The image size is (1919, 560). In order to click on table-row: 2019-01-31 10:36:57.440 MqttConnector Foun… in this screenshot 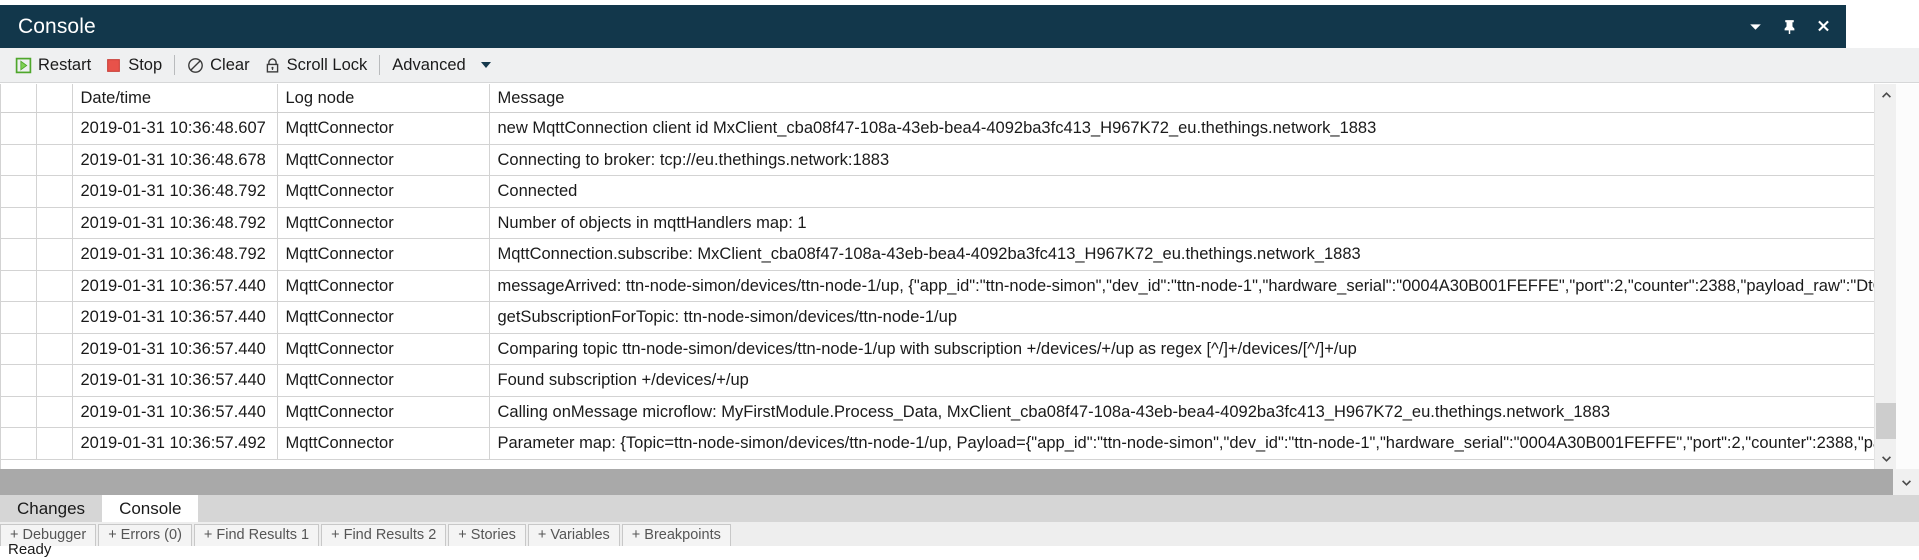, I will do `click(937, 380)`.